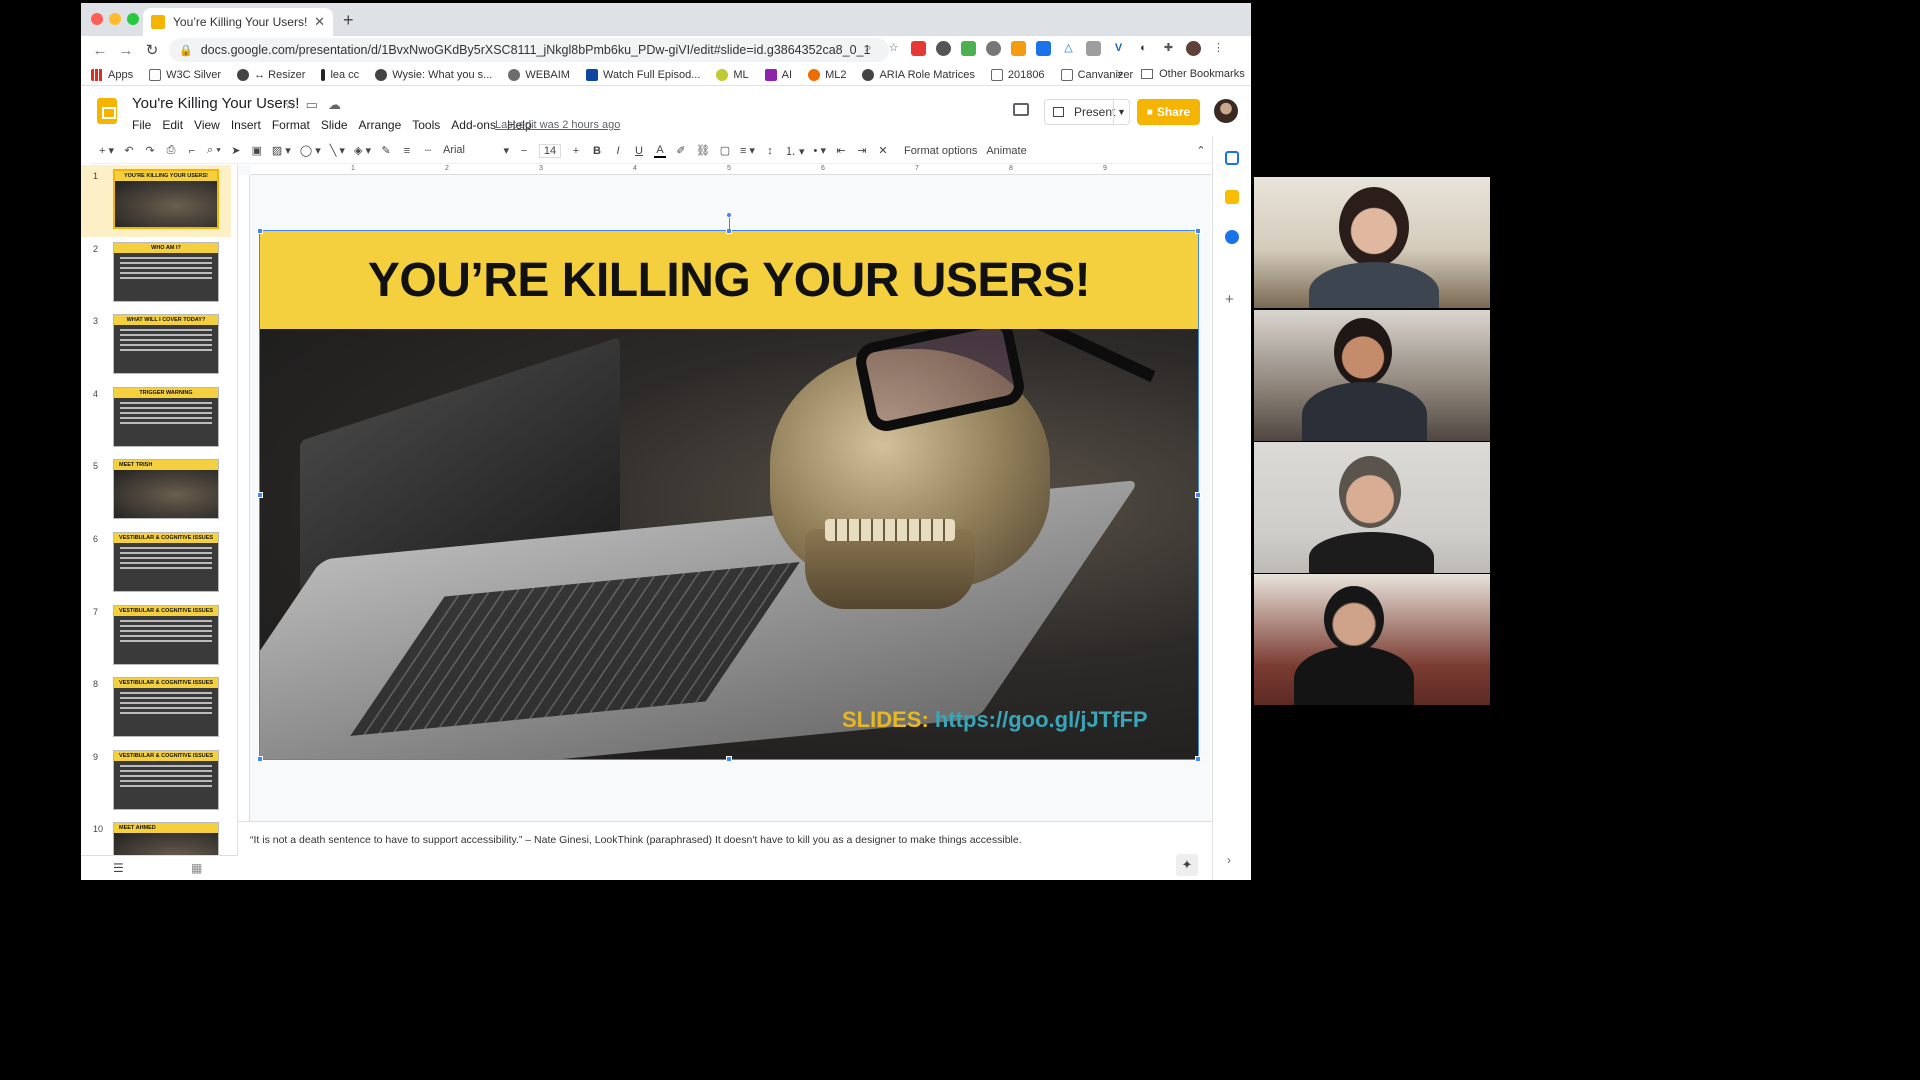 The width and height of the screenshot is (1920, 1080). I want to click on document-title: You're Killing Your Users!, so click(215, 103).